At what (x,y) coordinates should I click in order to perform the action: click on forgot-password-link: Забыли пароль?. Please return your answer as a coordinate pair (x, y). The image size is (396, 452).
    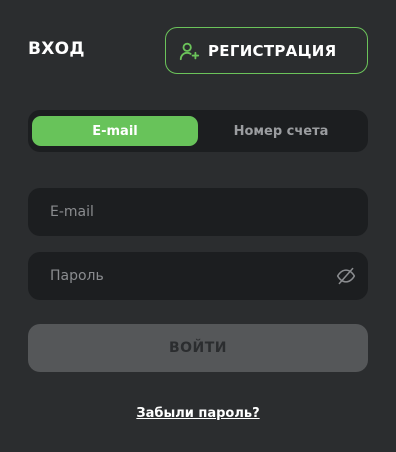
    Looking at the image, I should click on (198, 413).